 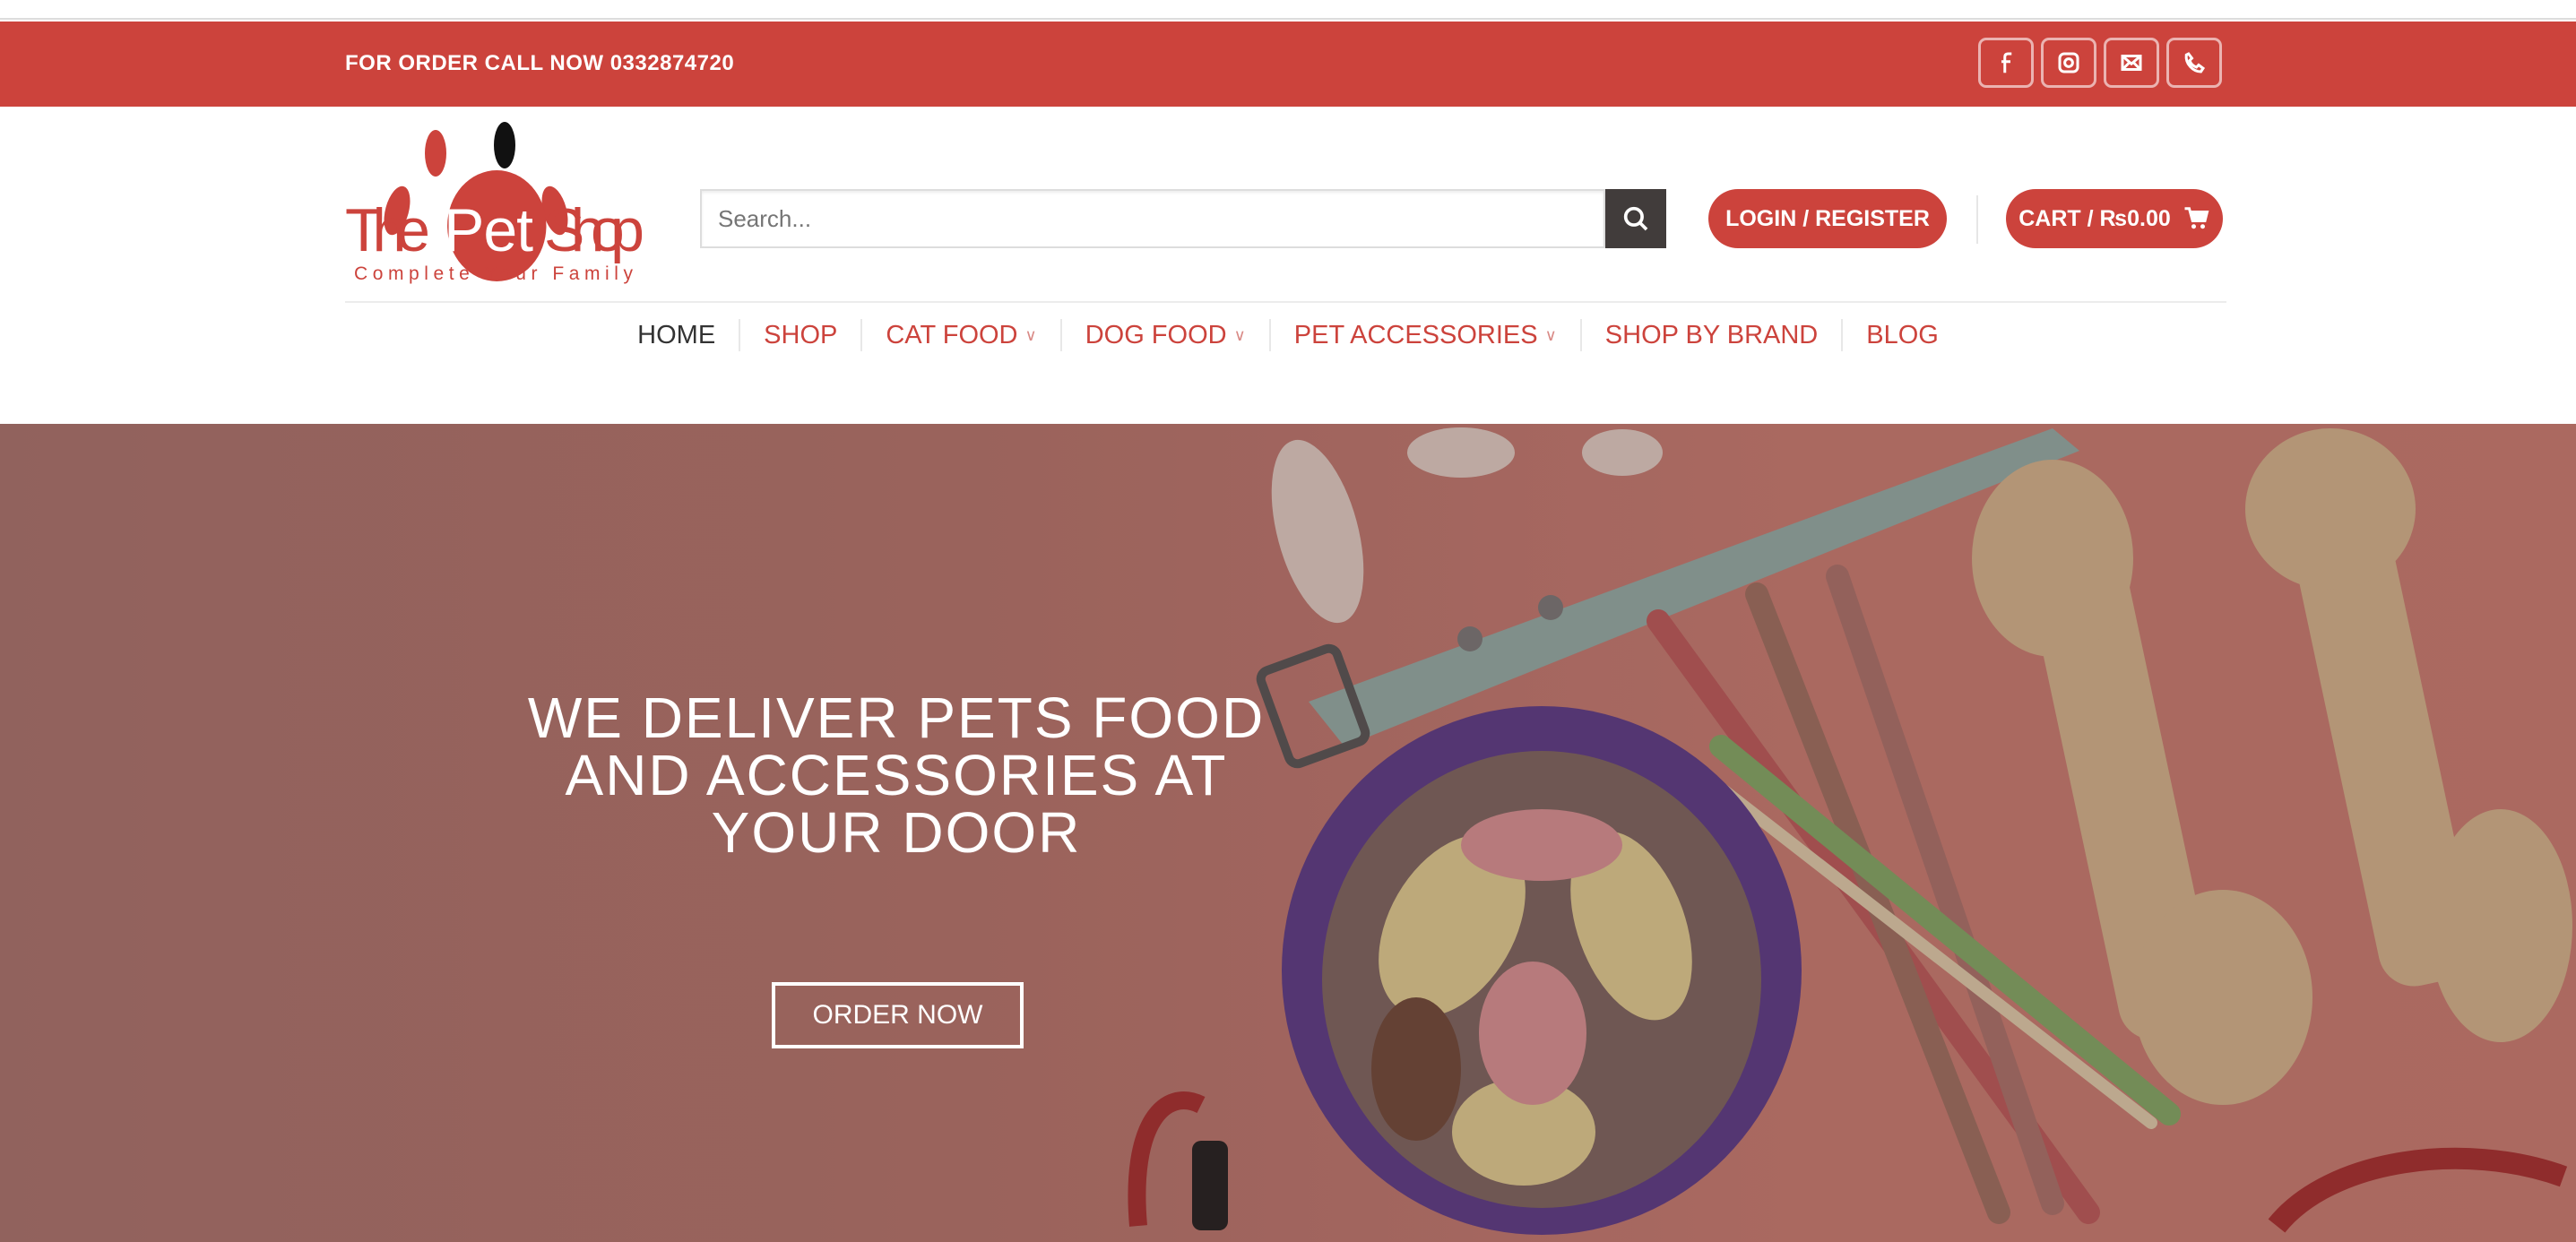 I want to click on search-icon, so click(x=1635, y=218).